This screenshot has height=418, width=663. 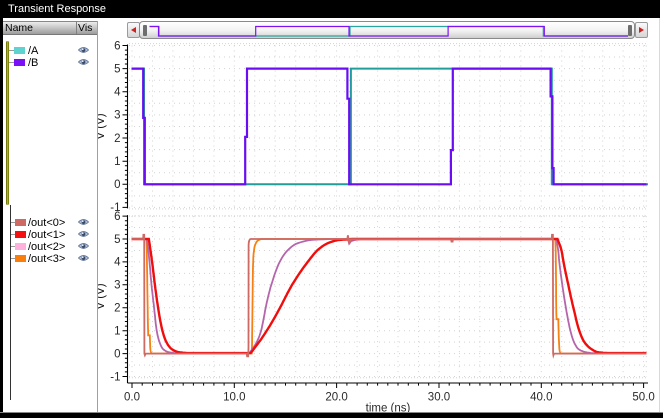 I want to click on svg-text: 6, so click(x=117, y=217).